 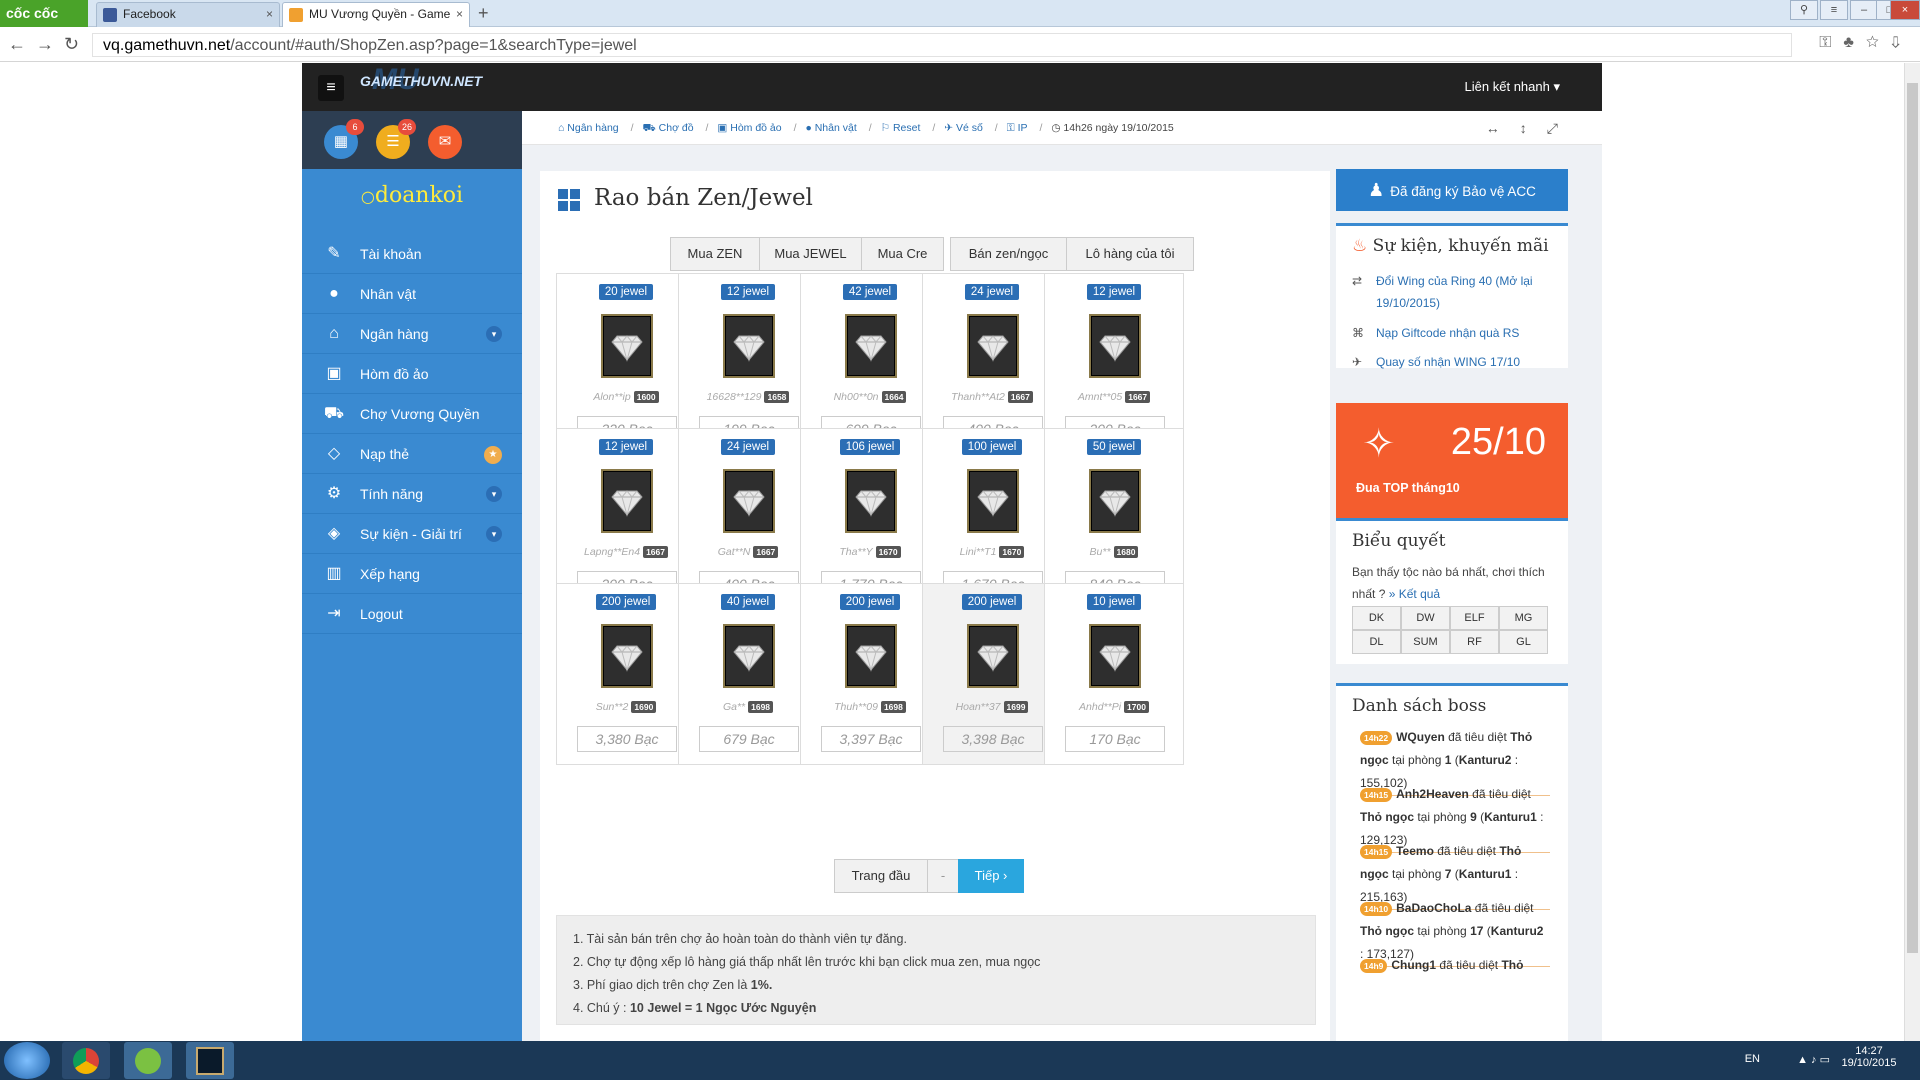 What do you see at coordinates (1130, 254) in the screenshot?
I see `my-lots-button: Lô hàng của tôi` at bounding box center [1130, 254].